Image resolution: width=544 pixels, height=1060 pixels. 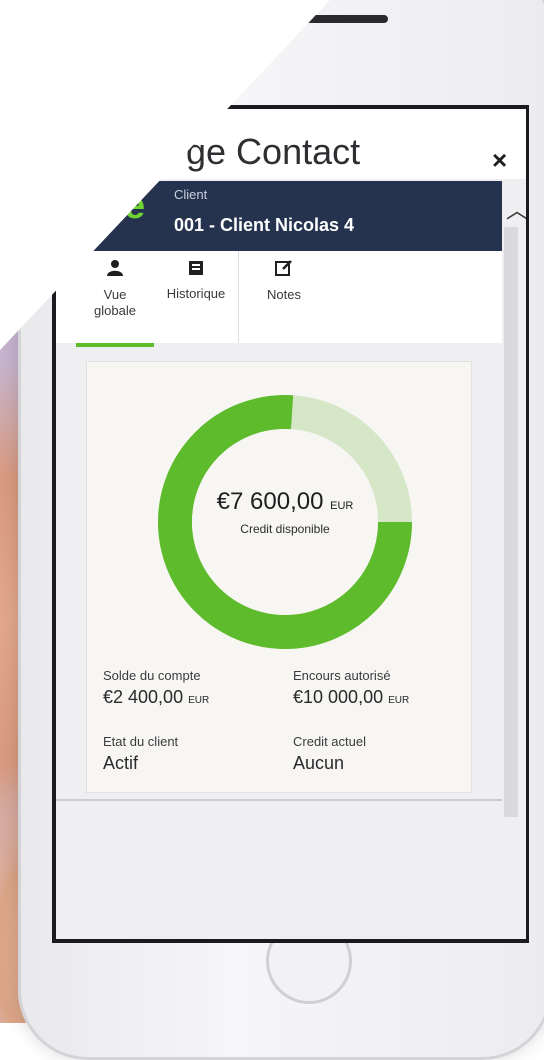 I want to click on credit-donut: €7 600,00 EUR Credit disponible, so click(x=290, y=522).